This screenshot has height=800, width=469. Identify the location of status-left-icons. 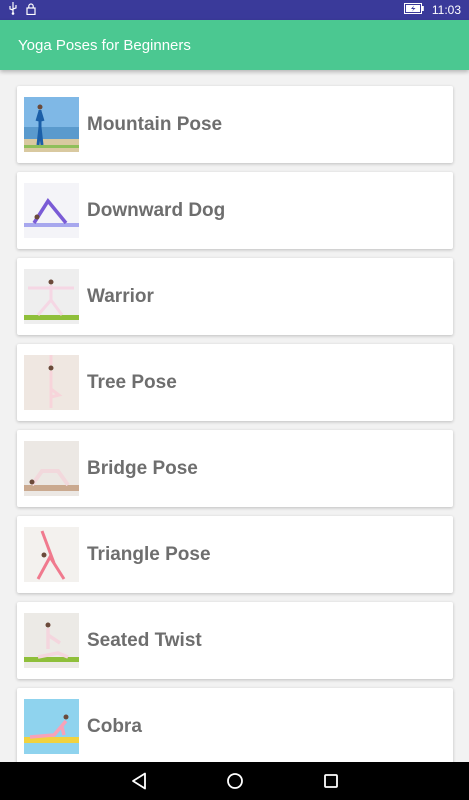
(22, 10).